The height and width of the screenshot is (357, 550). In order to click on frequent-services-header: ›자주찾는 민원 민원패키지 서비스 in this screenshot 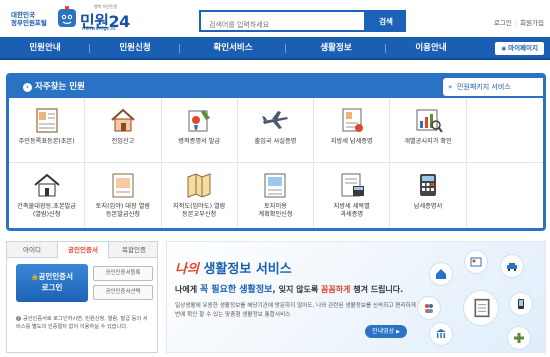, I will do `click(276, 87)`.